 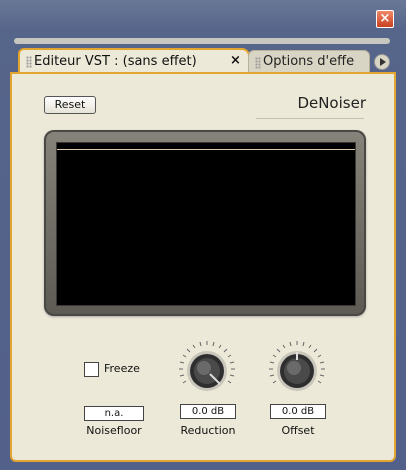 I want to click on noisefloor-value: n.a., so click(x=114, y=413).